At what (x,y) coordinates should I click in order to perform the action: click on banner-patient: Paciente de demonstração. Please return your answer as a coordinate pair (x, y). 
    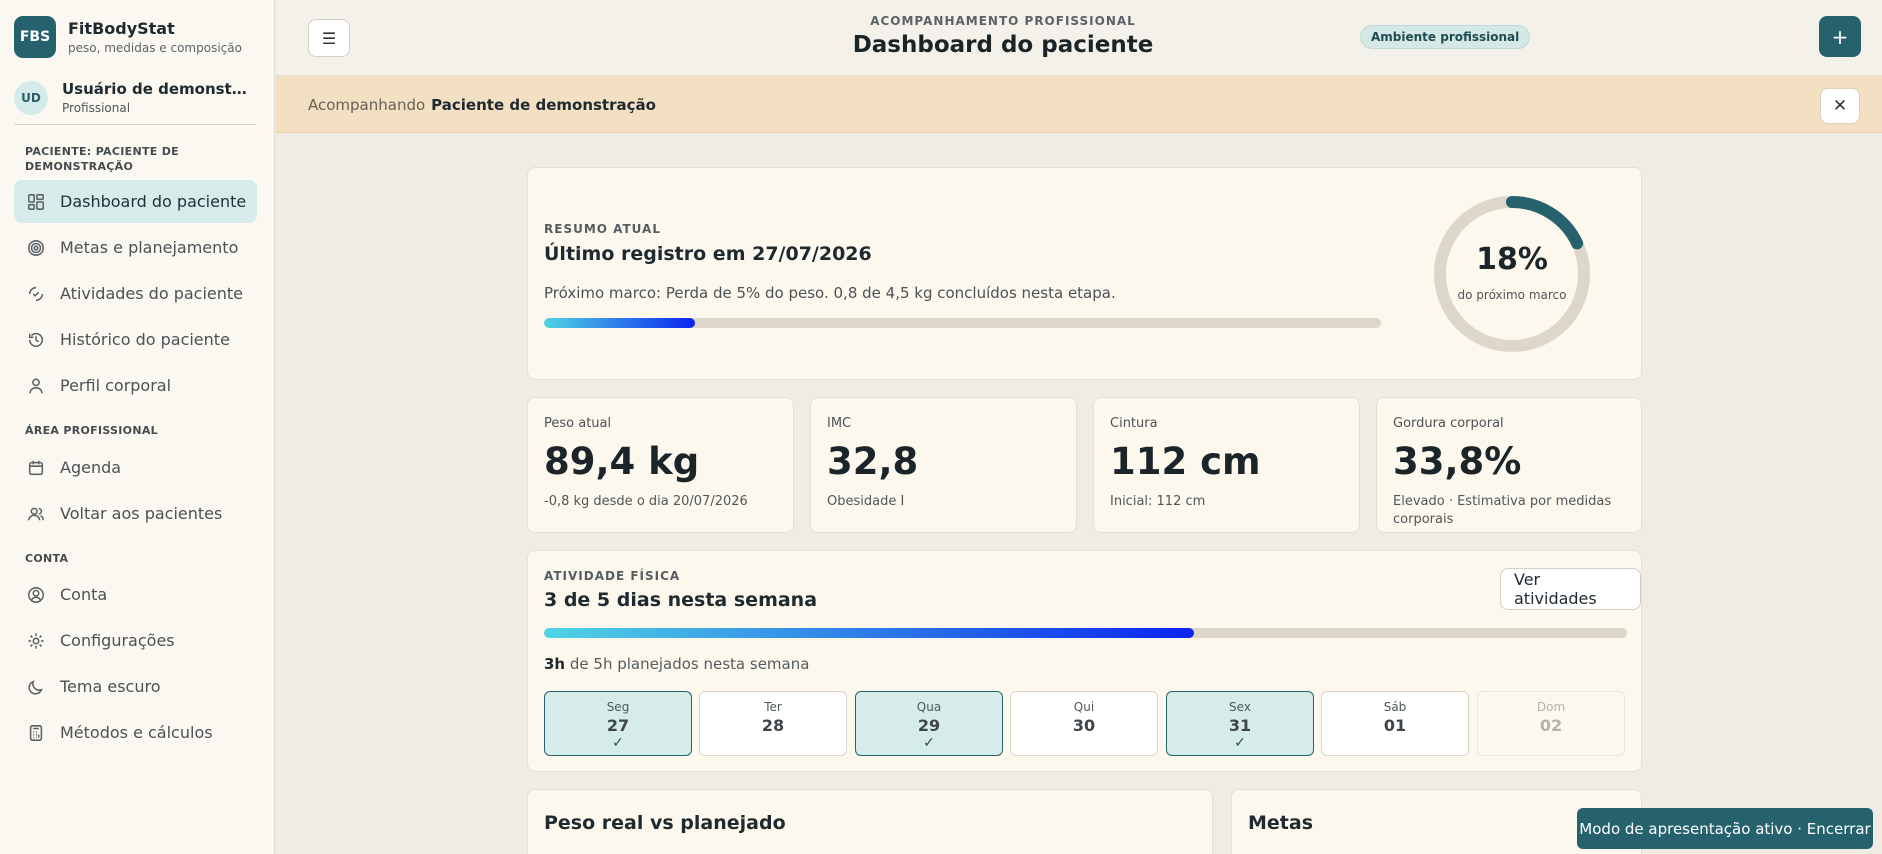
    Looking at the image, I should click on (543, 105).